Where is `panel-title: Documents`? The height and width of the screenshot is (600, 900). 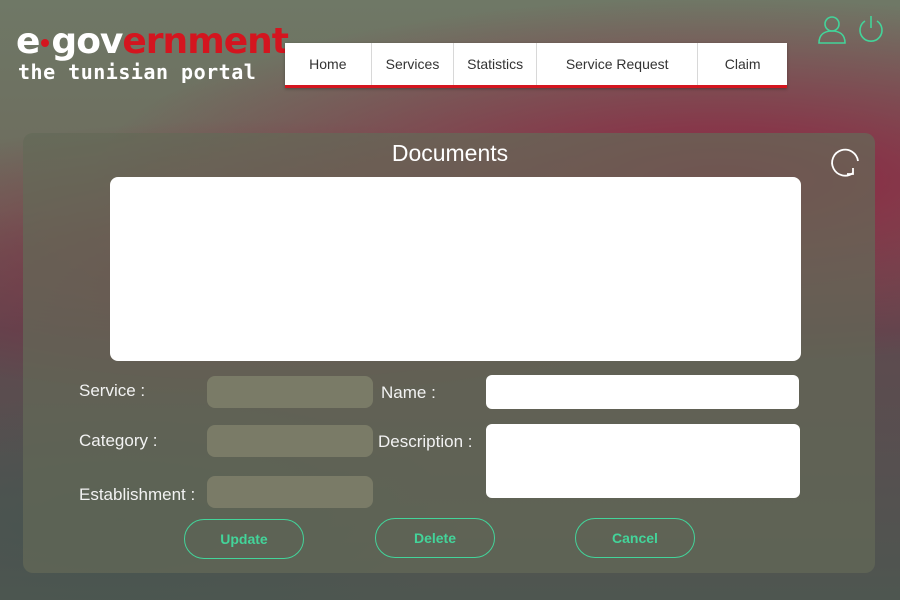
panel-title: Documents is located at coordinates (450, 153).